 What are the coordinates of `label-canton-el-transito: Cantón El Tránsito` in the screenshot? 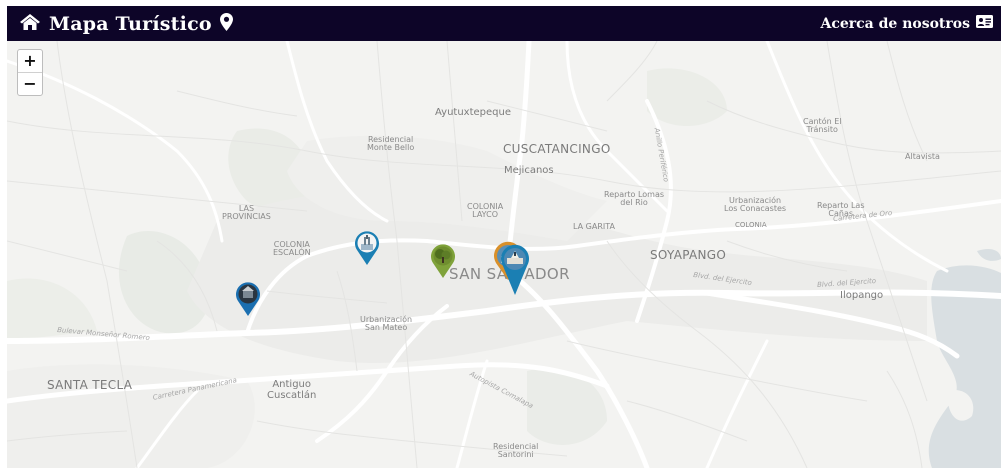 It's located at (822, 126).